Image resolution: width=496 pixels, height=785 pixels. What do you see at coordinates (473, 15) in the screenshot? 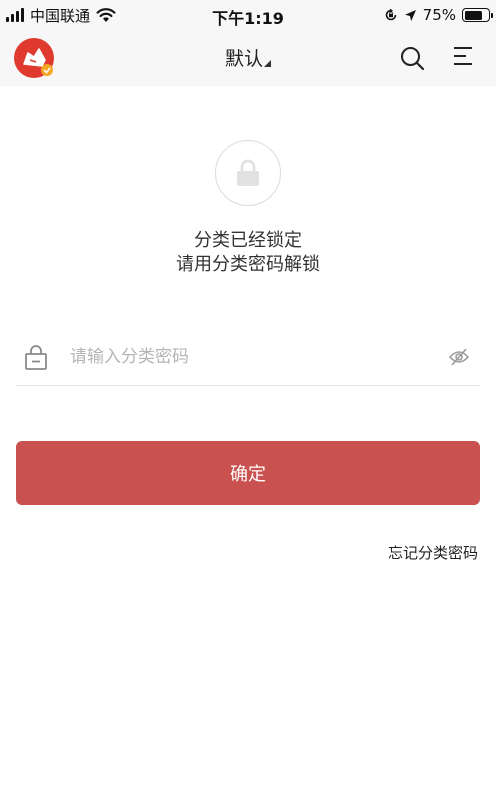
I see `battery-level` at bounding box center [473, 15].